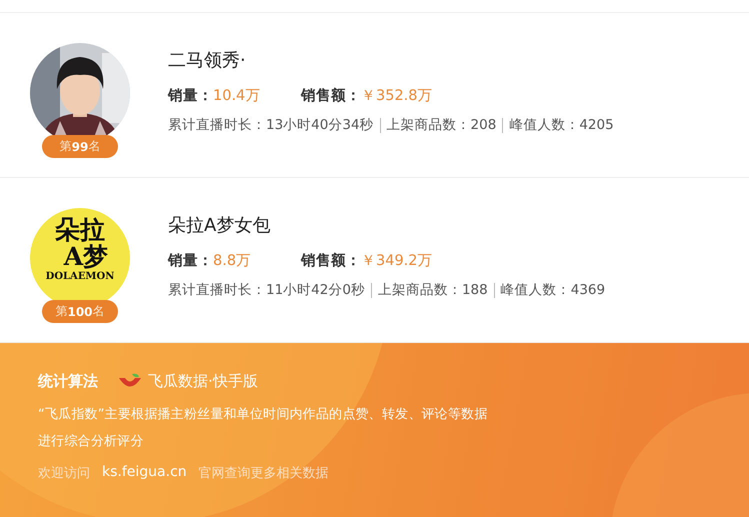 This screenshot has height=517, width=749. Describe the element at coordinates (441, 125) in the screenshot. I see `stat-text: 上架商品数：208` at that location.